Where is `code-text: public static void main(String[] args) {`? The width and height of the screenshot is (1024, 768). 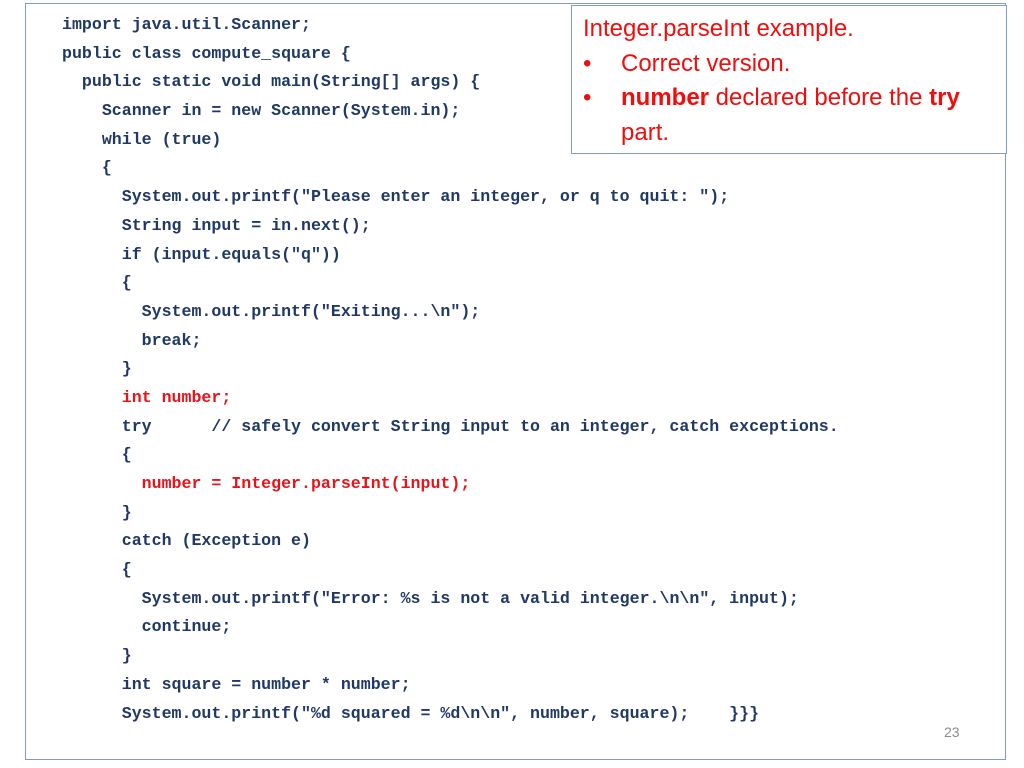 code-text: public static void main(String[] args) { is located at coordinates (281, 82).